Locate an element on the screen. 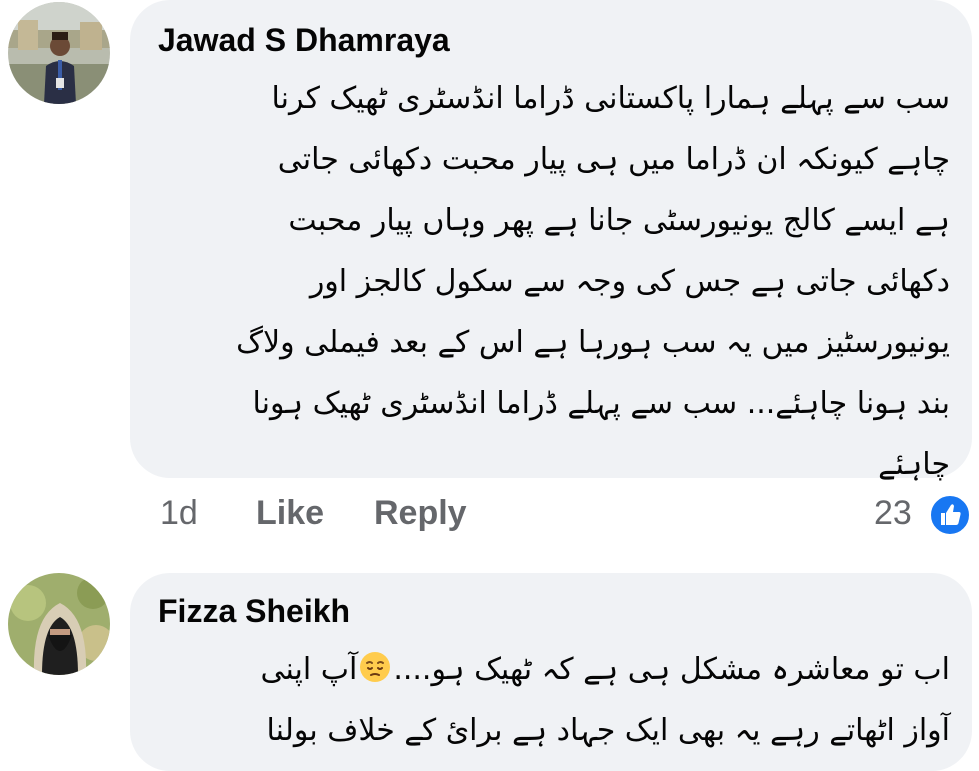  reaction-count: 23 is located at coordinates (893, 513).